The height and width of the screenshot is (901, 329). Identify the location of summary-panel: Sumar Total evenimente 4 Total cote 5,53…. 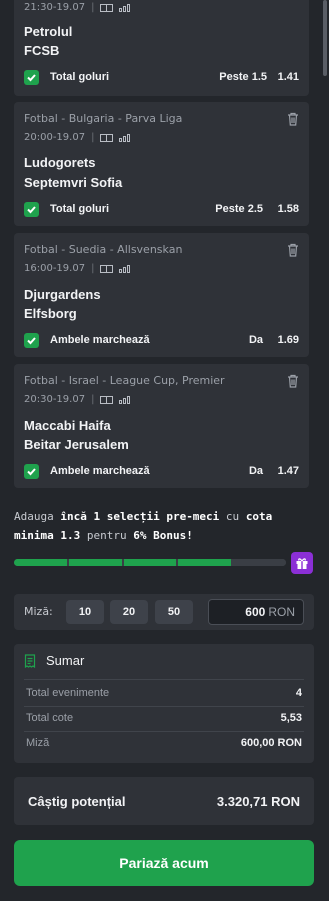
(164, 703).